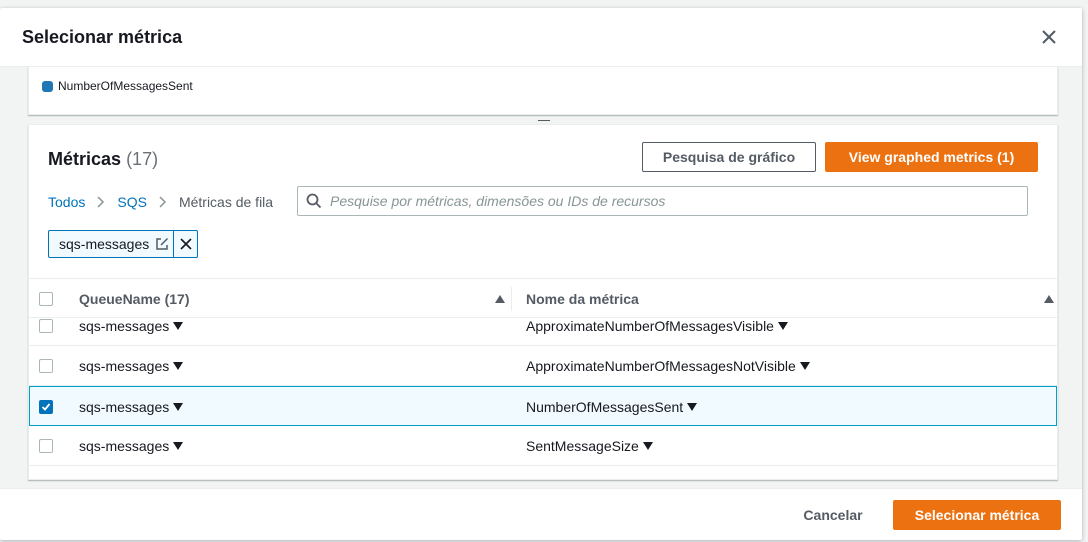 The width and height of the screenshot is (1088, 542). I want to click on metric-name: ApproximateNumberOfMessagesNotVisible, so click(661, 366).